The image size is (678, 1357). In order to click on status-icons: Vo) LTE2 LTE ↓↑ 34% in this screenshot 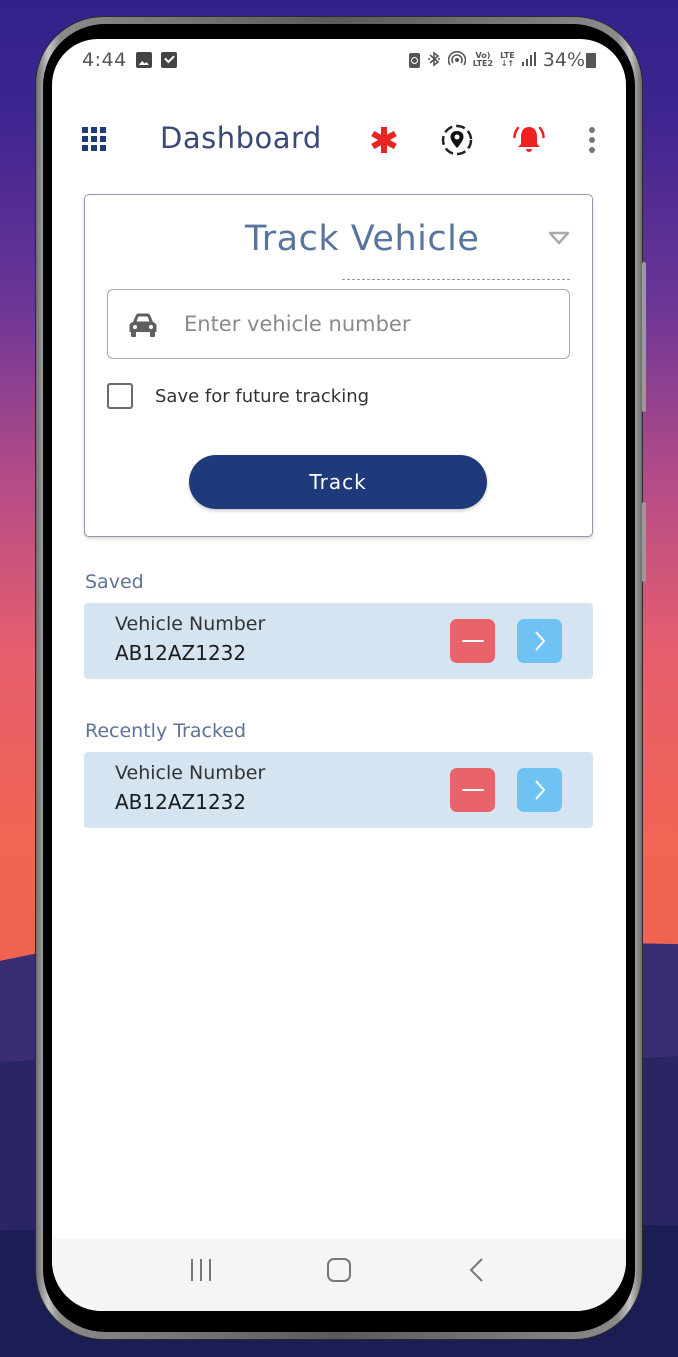, I will do `click(502, 60)`.